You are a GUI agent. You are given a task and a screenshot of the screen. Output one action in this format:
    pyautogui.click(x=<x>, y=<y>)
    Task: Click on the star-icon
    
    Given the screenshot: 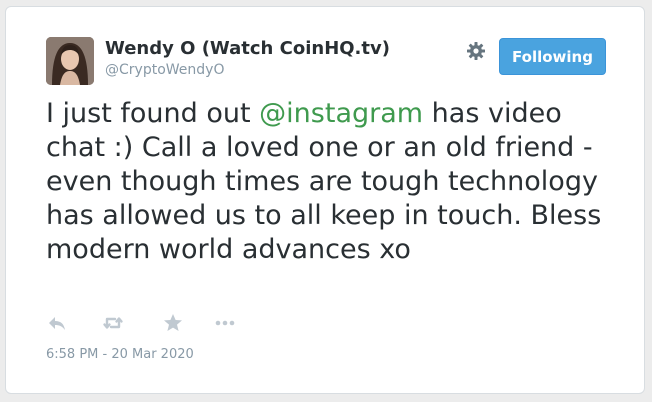 What is the action you would take?
    pyautogui.click(x=173, y=323)
    